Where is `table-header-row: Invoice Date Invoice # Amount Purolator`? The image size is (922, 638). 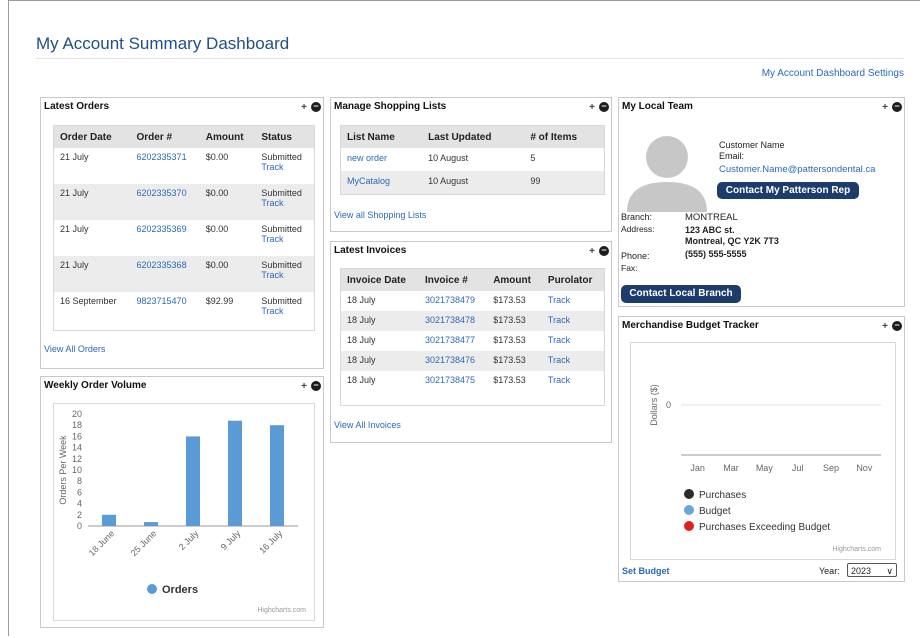
table-header-row: Invoice Date Invoice # Amount Purolator is located at coordinates (472, 280).